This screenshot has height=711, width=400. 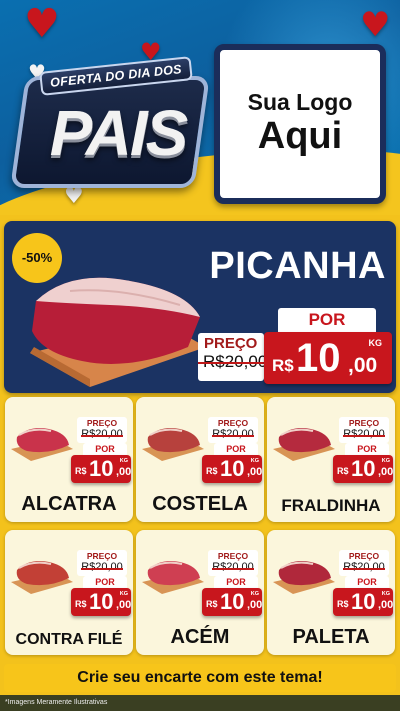 I want to click on featured-new-price: R$ 10 ,00 KG, so click(x=328, y=358).